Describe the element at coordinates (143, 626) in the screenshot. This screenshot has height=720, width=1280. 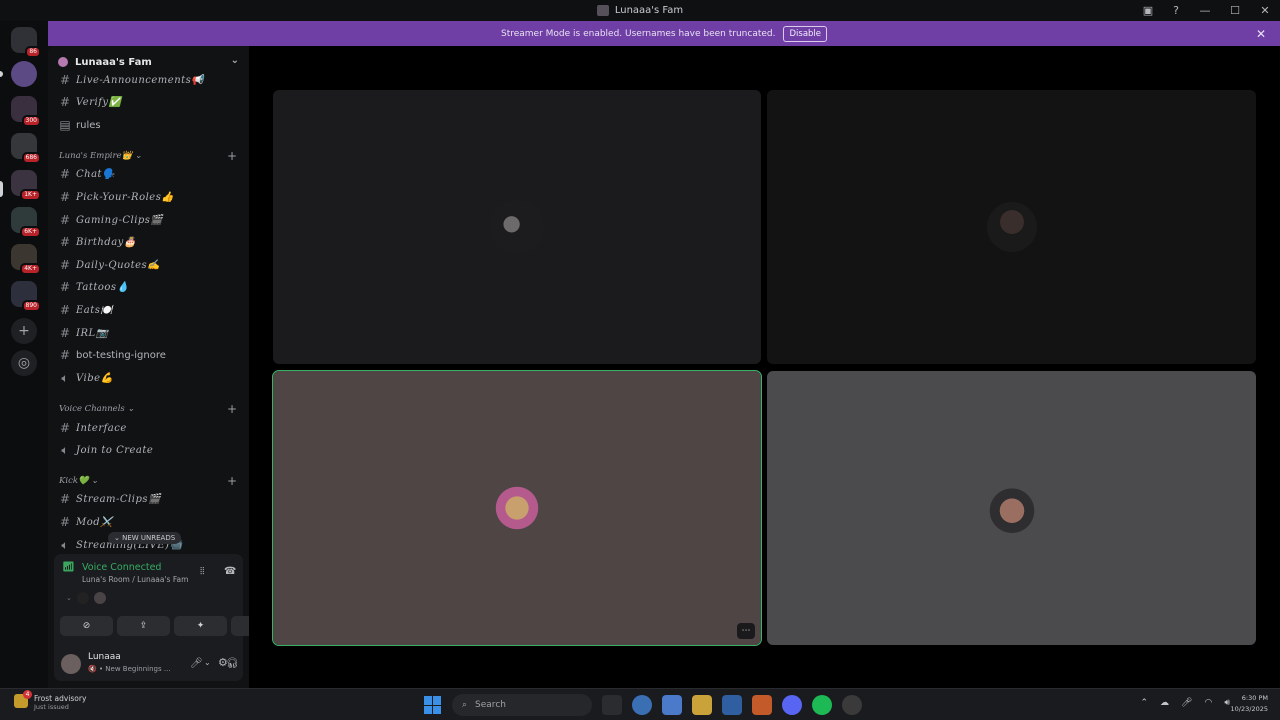
I see `screen-share-button: ⇪` at that location.